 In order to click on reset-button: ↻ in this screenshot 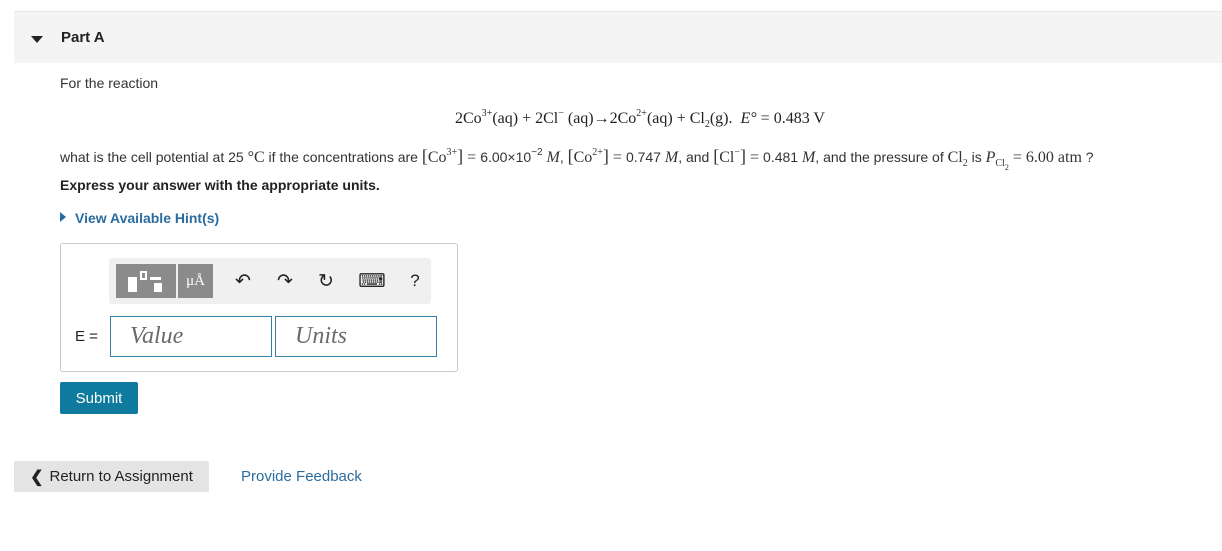, I will do `click(326, 281)`.